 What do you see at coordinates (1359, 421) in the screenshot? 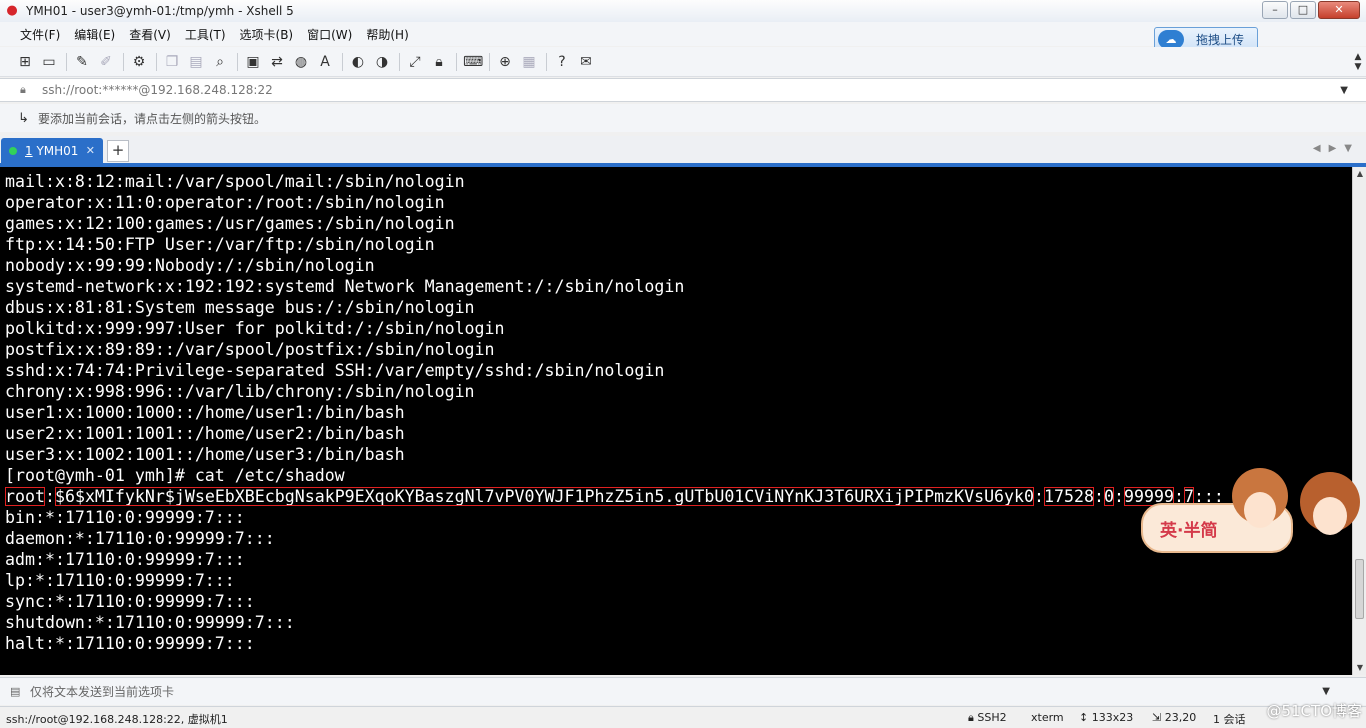
I see `terminal-scrollbar: ▲ ▼` at bounding box center [1359, 421].